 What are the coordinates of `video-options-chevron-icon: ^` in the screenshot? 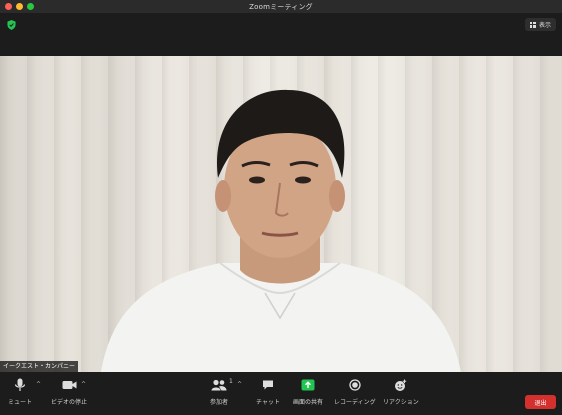 It's located at (83, 384).